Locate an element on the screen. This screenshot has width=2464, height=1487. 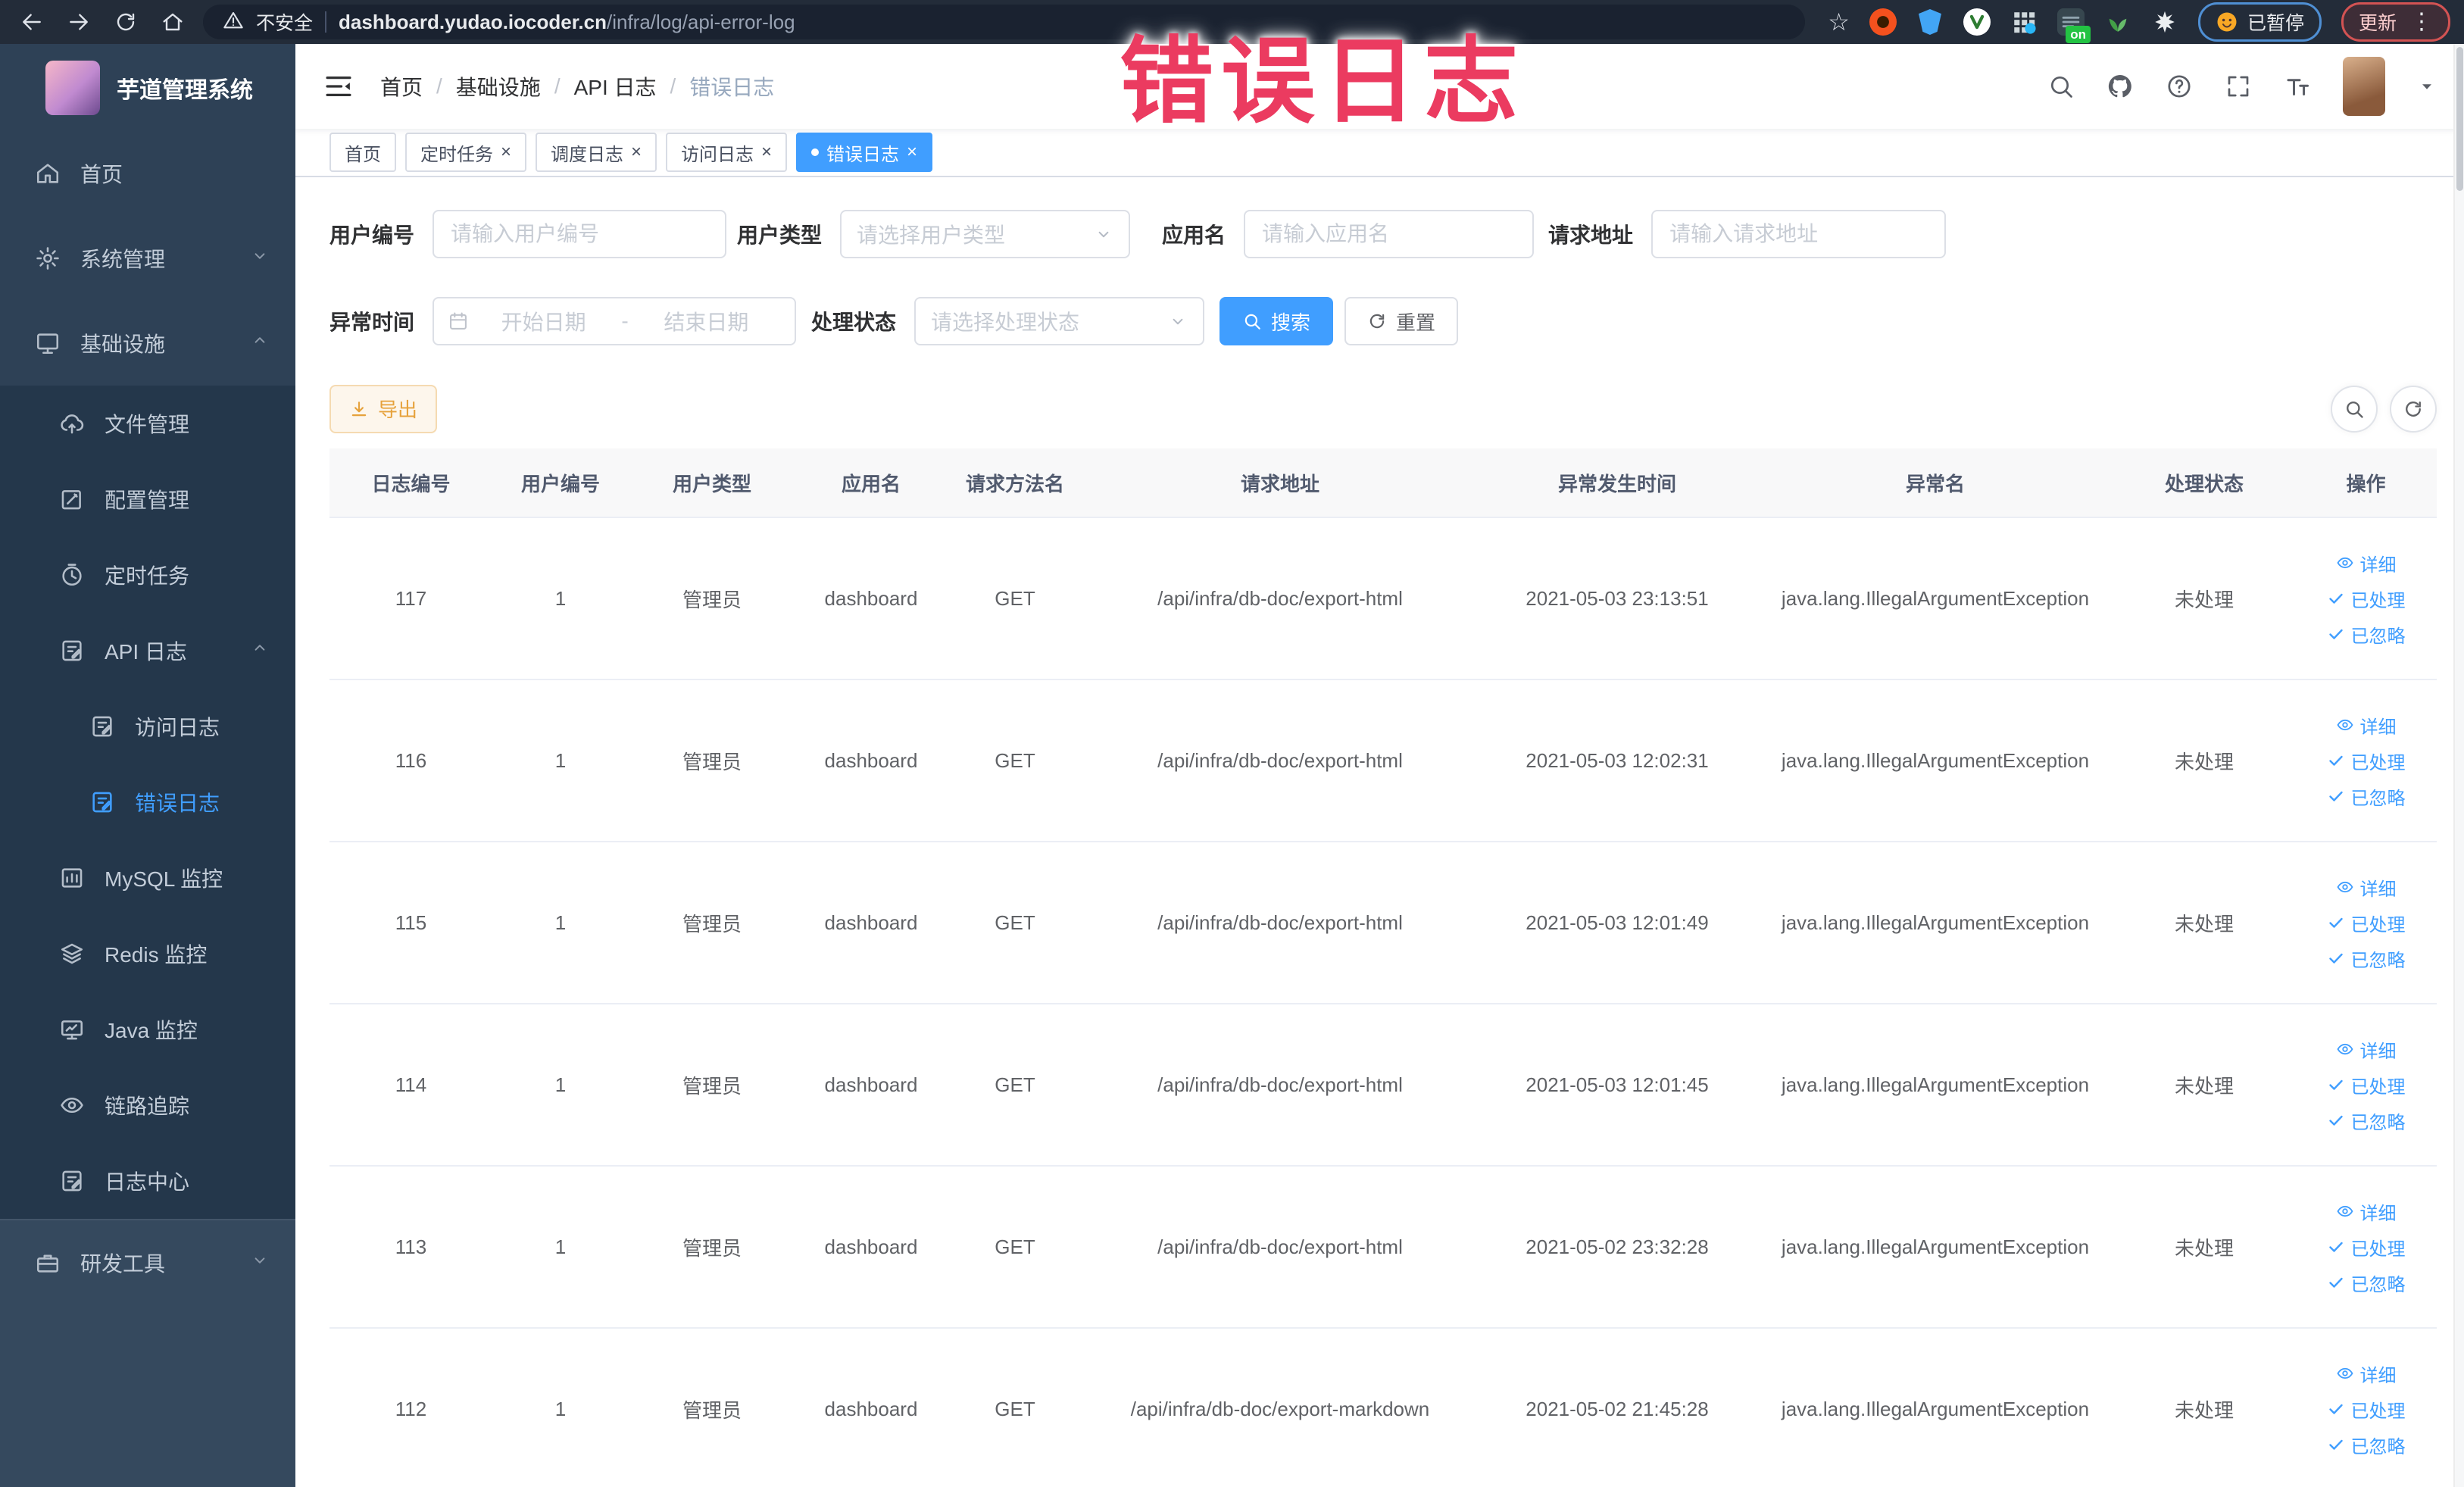
end-date-placeholder: 结束日期 is located at coordinates (706, 322).